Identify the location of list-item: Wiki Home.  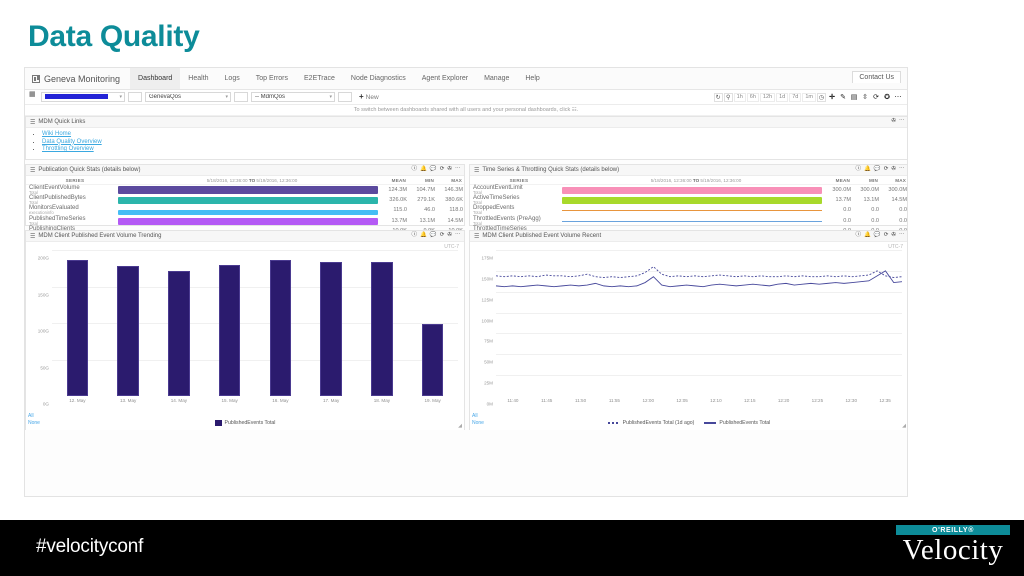
(474, 134).